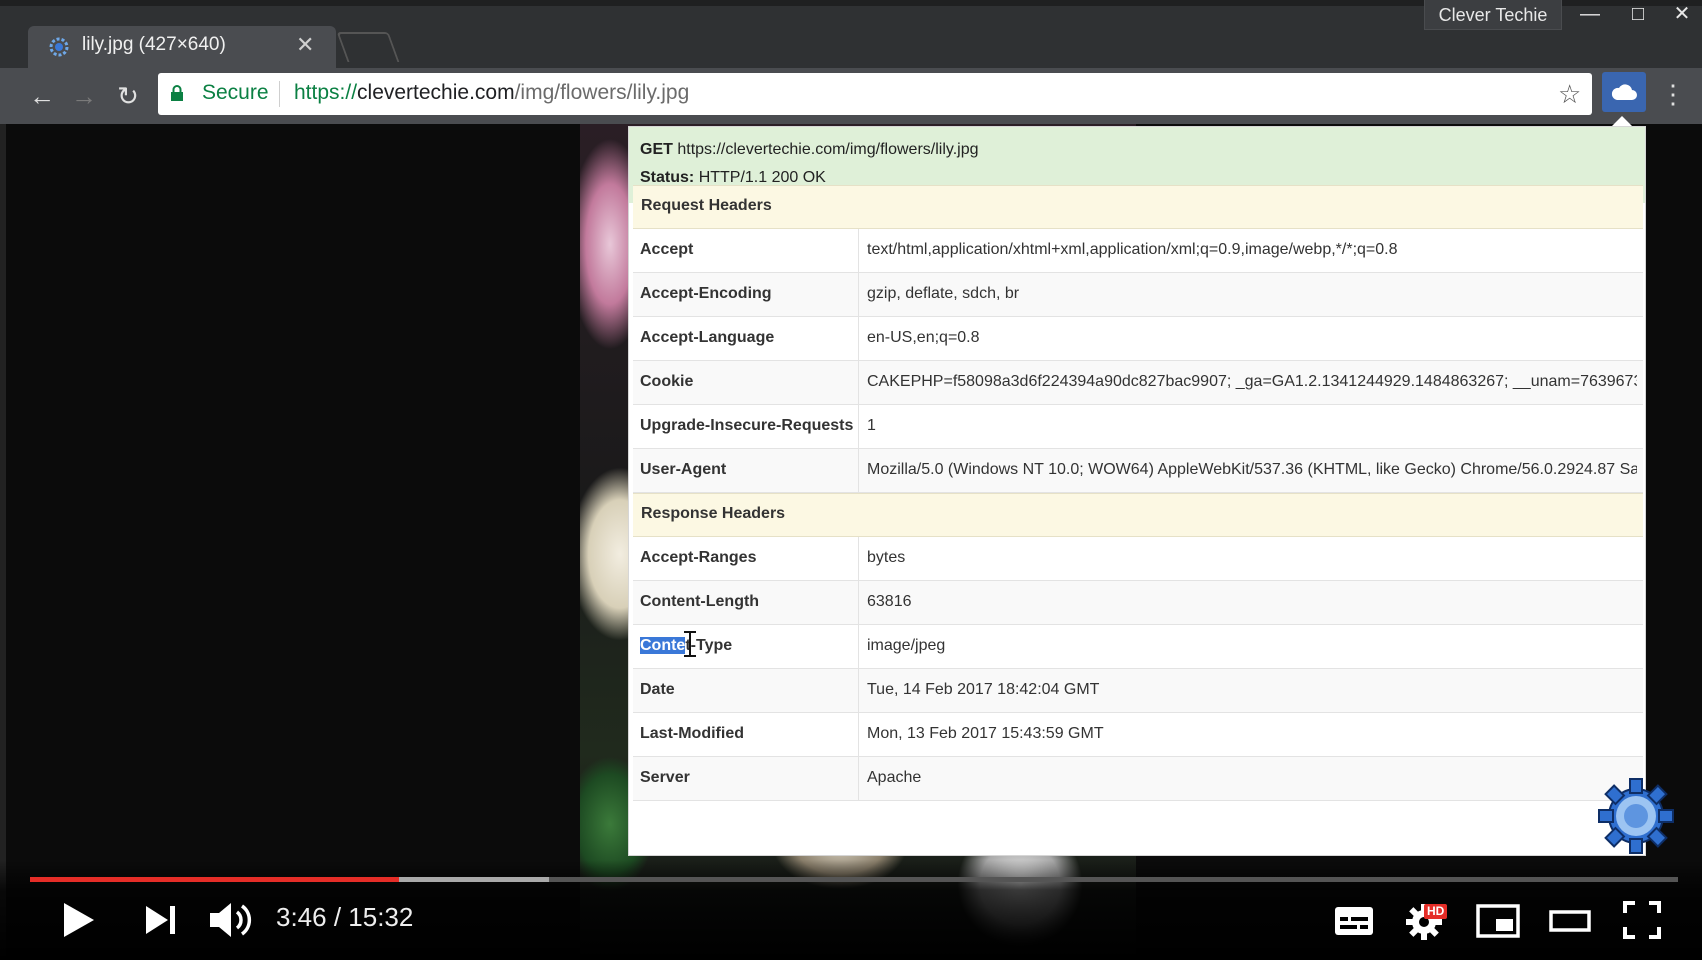  What do you see at coordinates (162, 920) in the screenshot?
I see `skip-next-icon` at bounding box center [162, 920].